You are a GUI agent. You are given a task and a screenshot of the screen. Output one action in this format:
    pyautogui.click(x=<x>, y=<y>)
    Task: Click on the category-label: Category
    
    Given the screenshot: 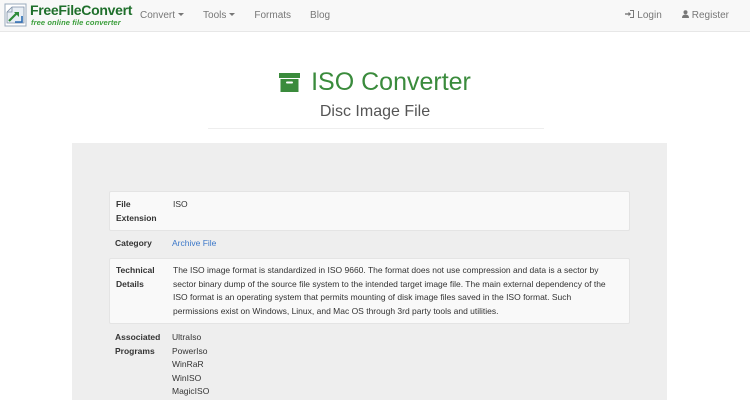 What is the action you would take?
    pyautogui.click(x=133, y=243)
    